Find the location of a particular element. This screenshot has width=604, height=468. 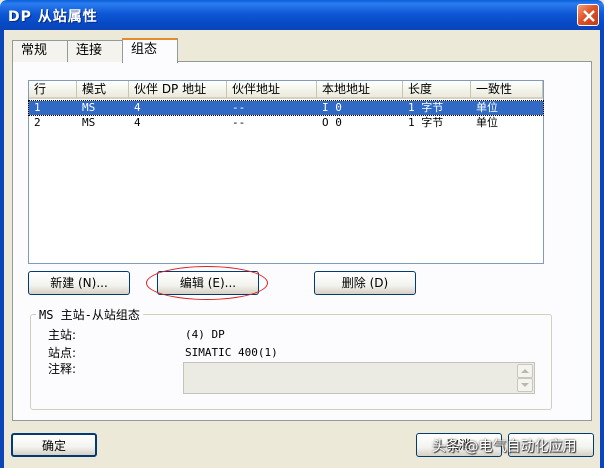

title-bar: DP 从站属性 is located at coordinates (302, 15).